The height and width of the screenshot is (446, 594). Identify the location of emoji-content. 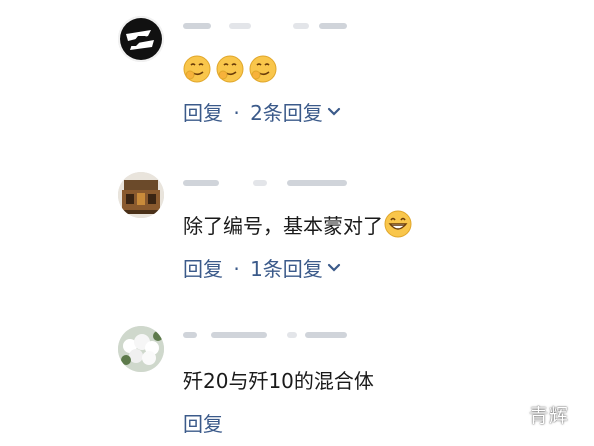
(230, 70).